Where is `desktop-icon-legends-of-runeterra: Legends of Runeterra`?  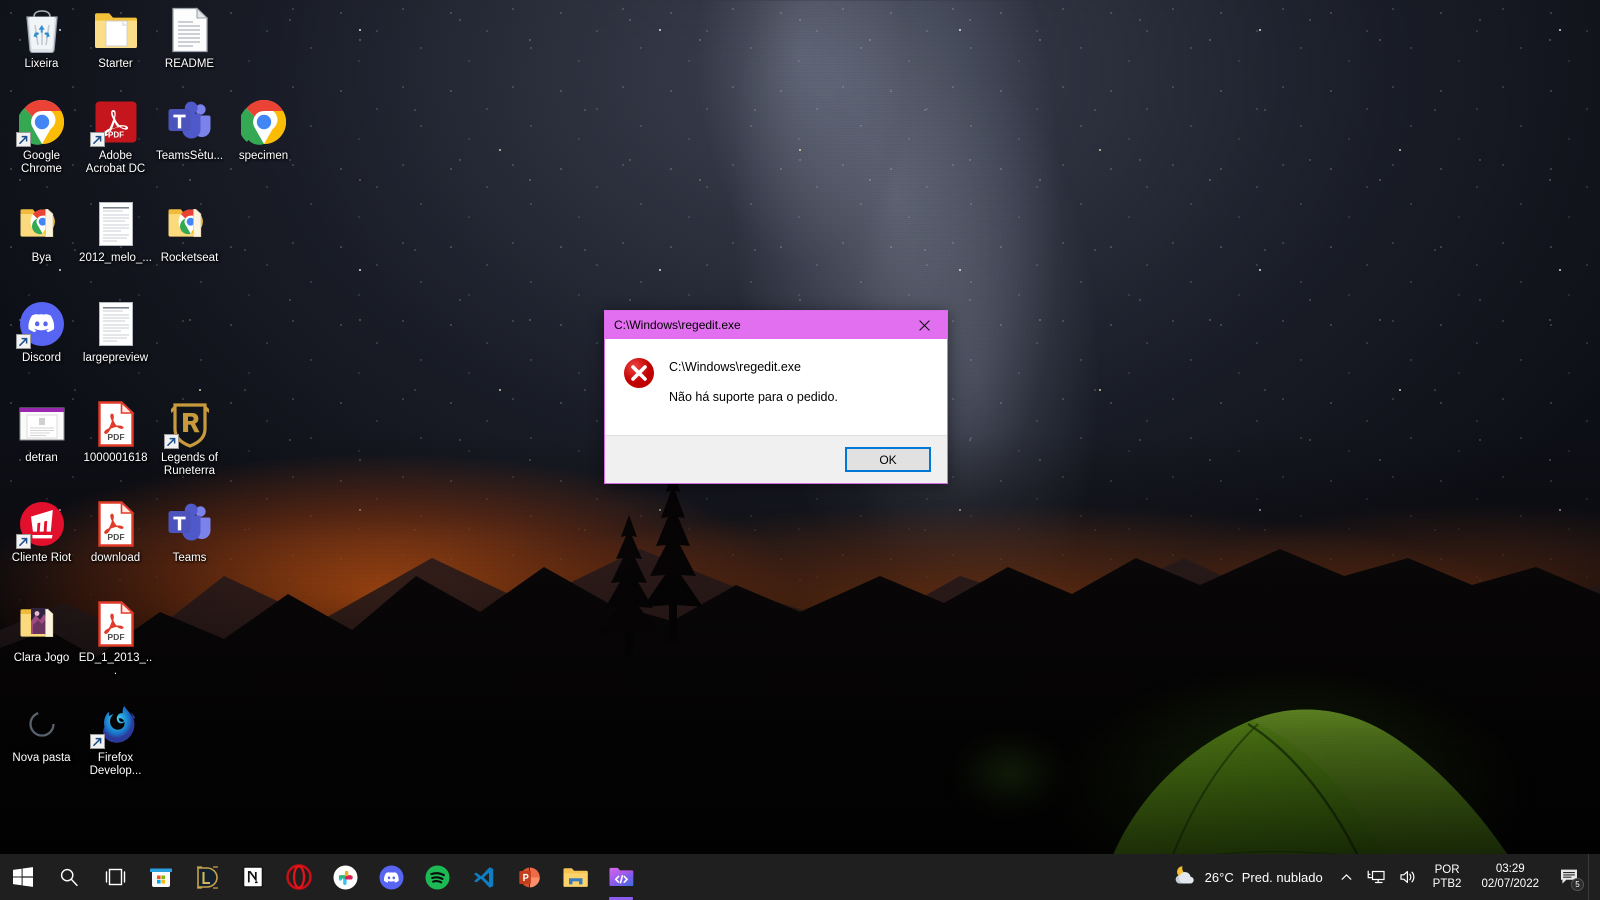
desktop-icon-legends-of-runeterra: Legends of Runeterra is located at coordinates (189, 439).